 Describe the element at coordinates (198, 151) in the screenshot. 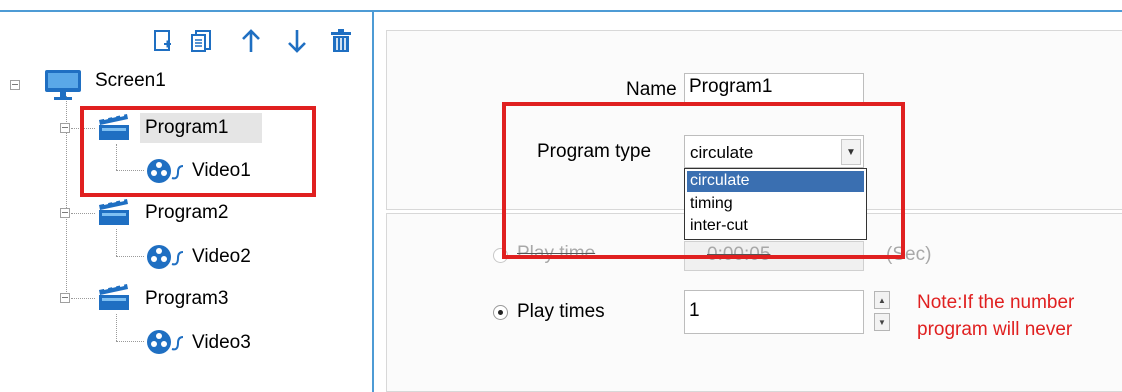

I see `highlight-box-tree` at that location.